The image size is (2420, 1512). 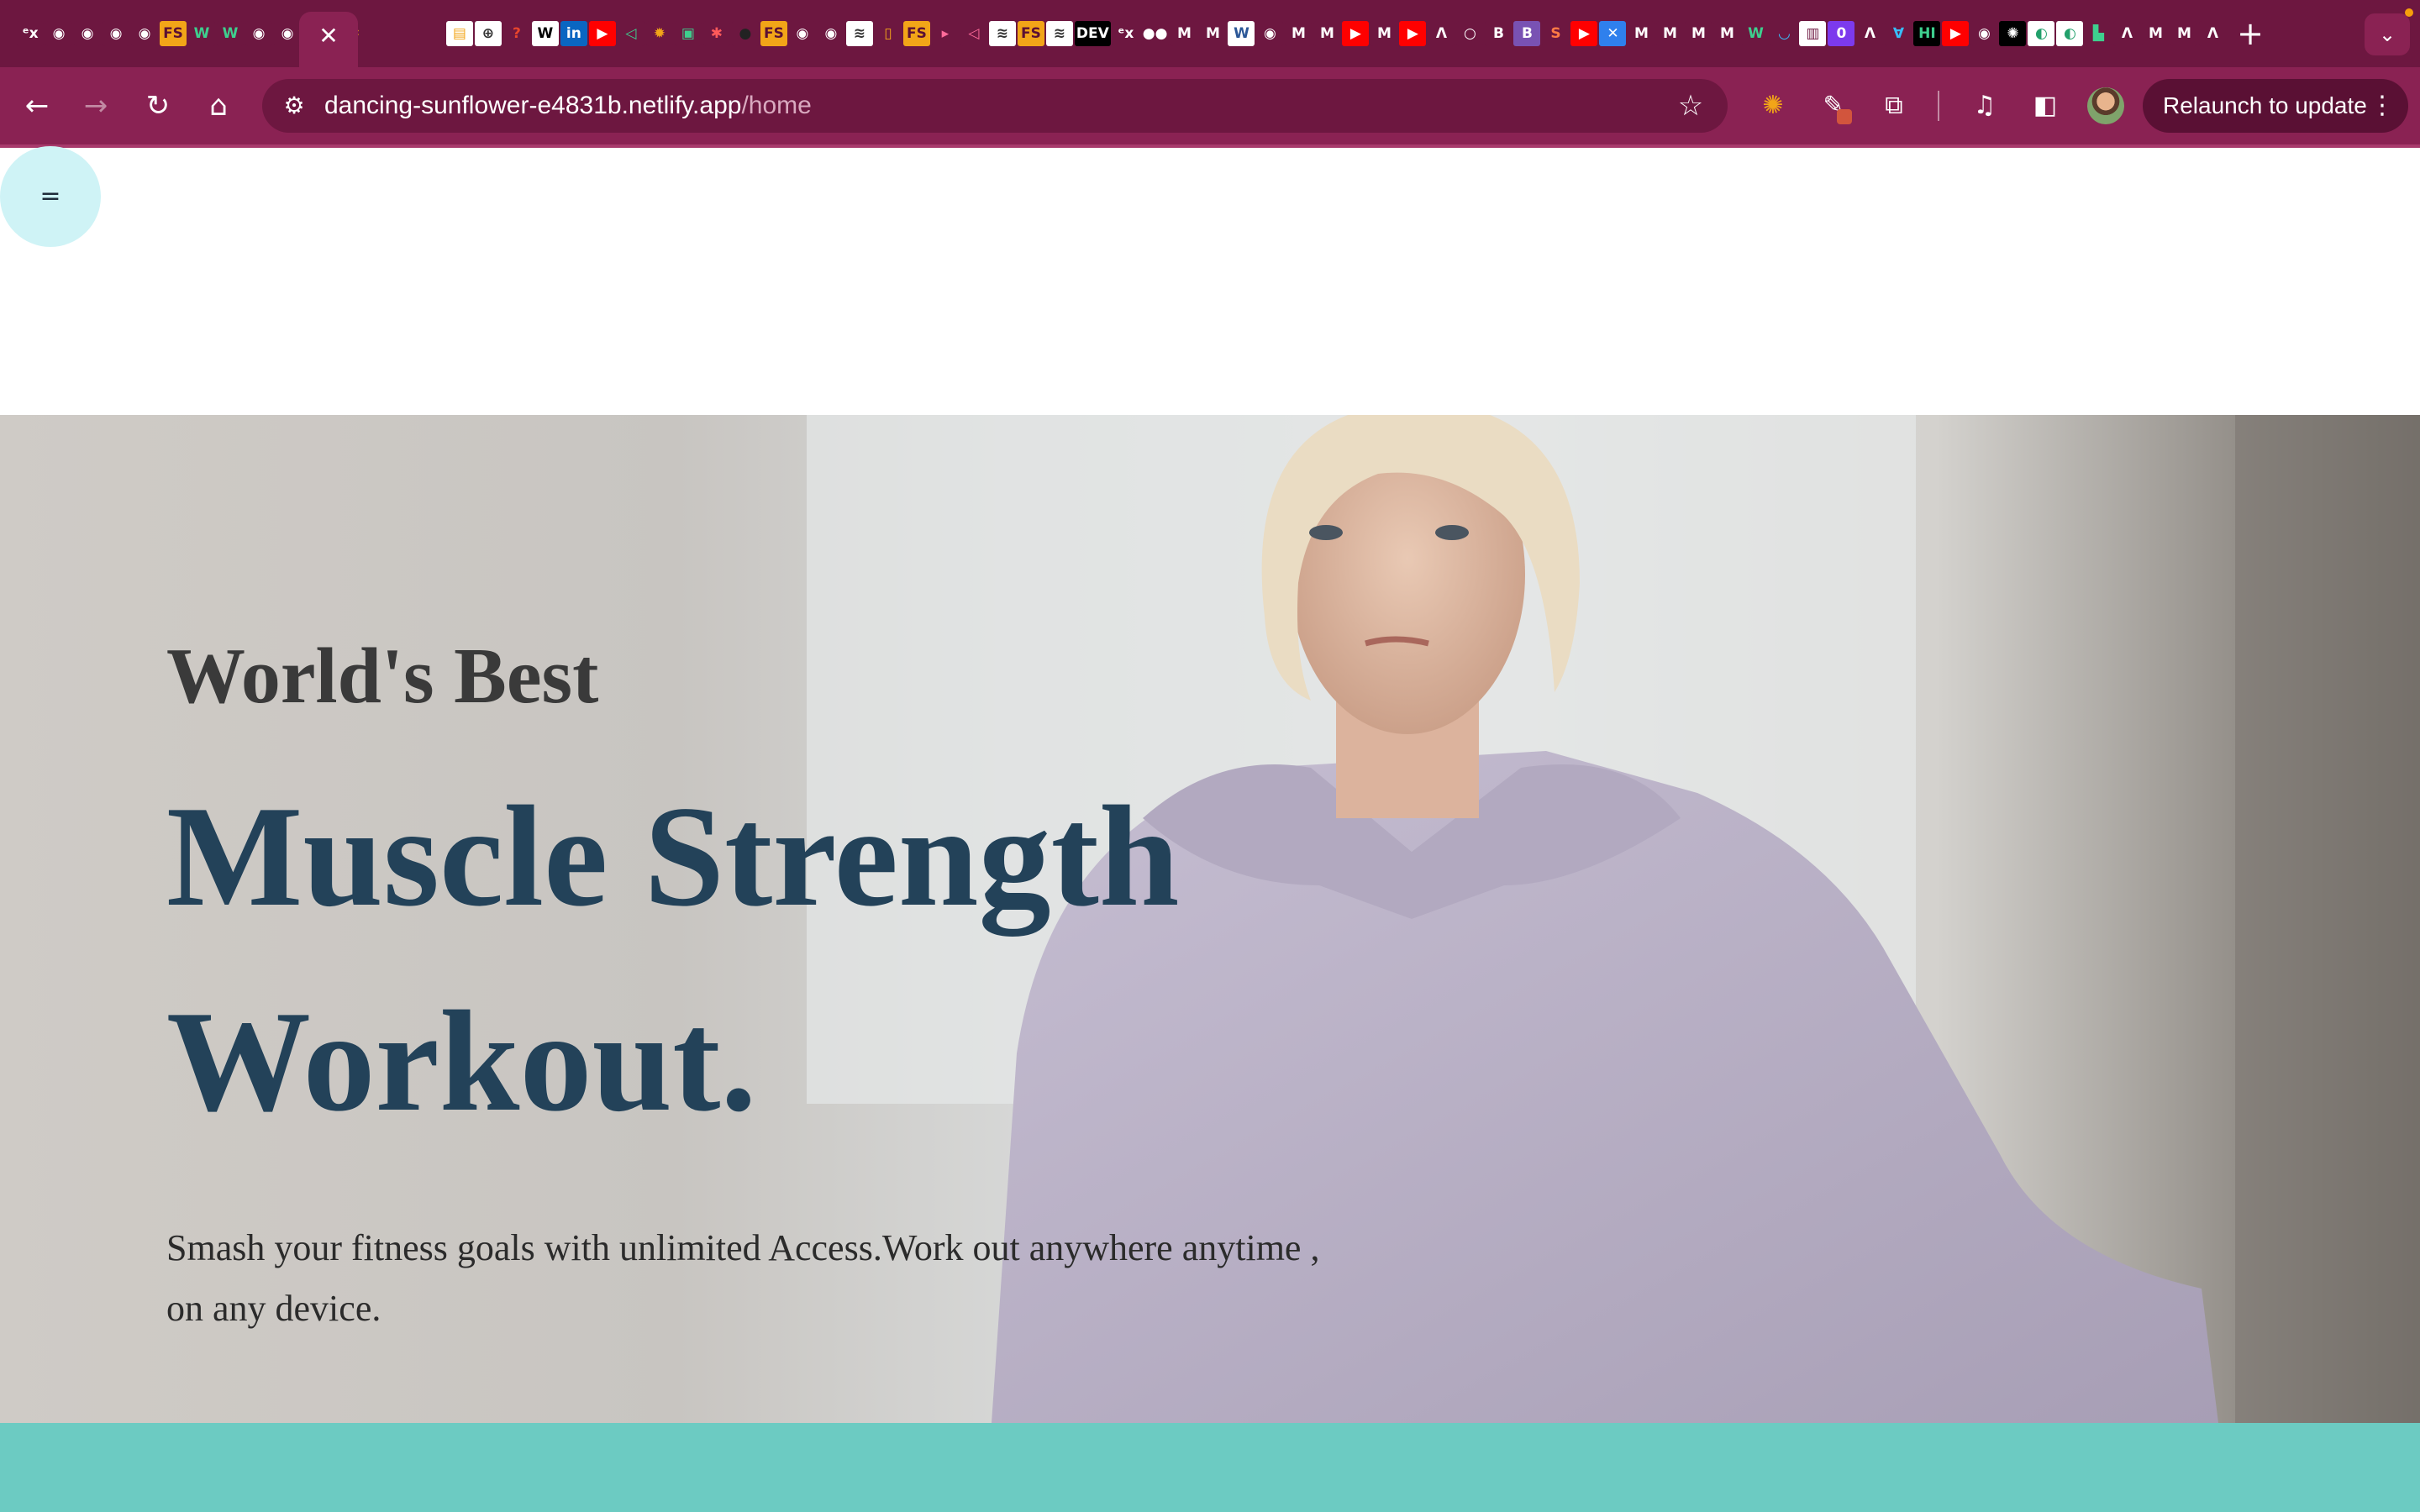 What do you see at coordinates (830, 33) in the screenshot?
I see `right-tab-favicon-13: ◉` at bounding box center [830, 33].